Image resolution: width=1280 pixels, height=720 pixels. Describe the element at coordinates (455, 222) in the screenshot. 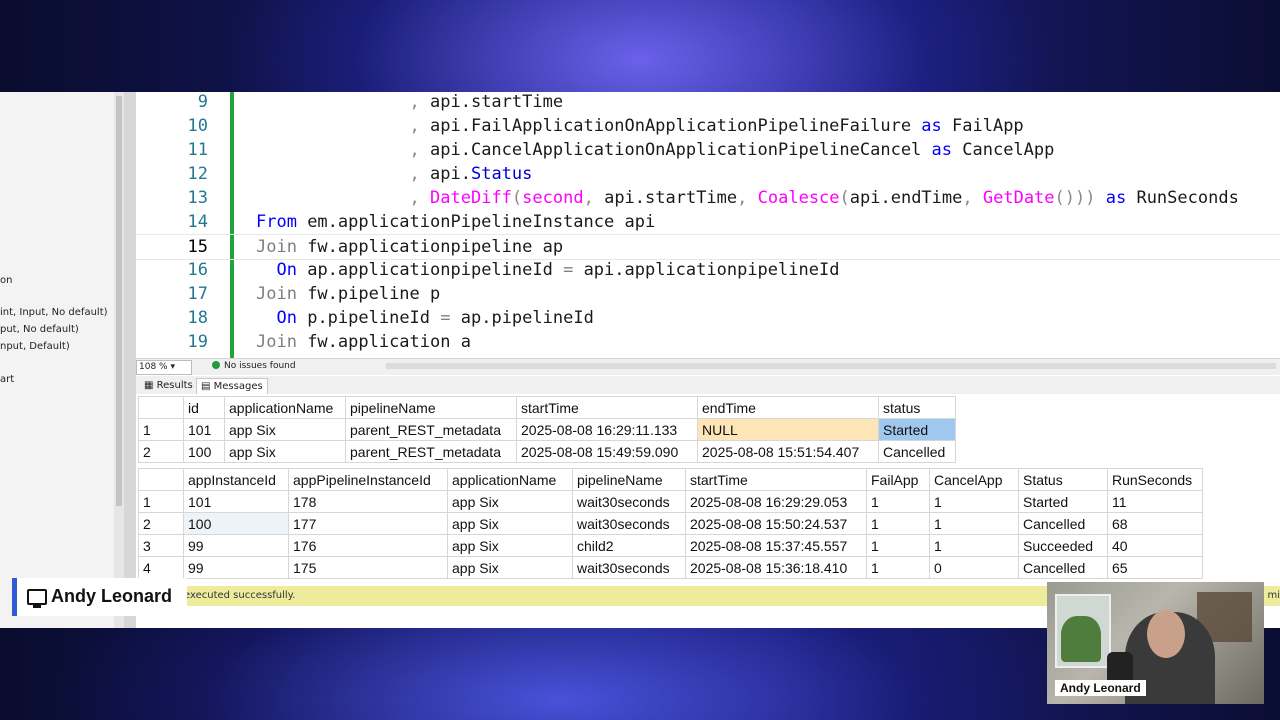

I see `code-text: From em.applicationPipelineInstance api` at that location.